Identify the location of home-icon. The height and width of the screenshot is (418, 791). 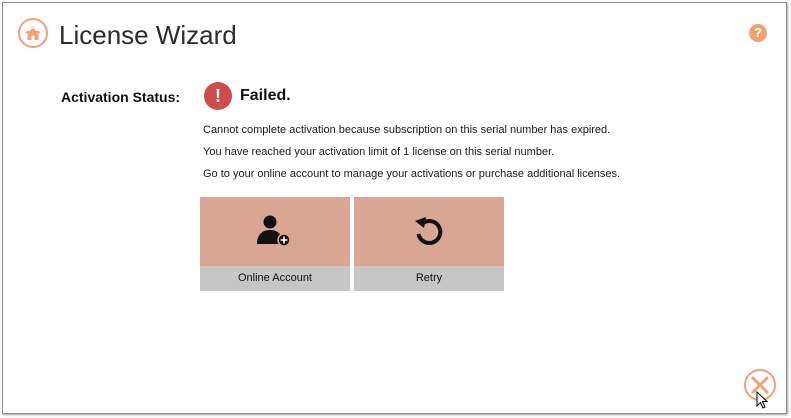
(33, 33).